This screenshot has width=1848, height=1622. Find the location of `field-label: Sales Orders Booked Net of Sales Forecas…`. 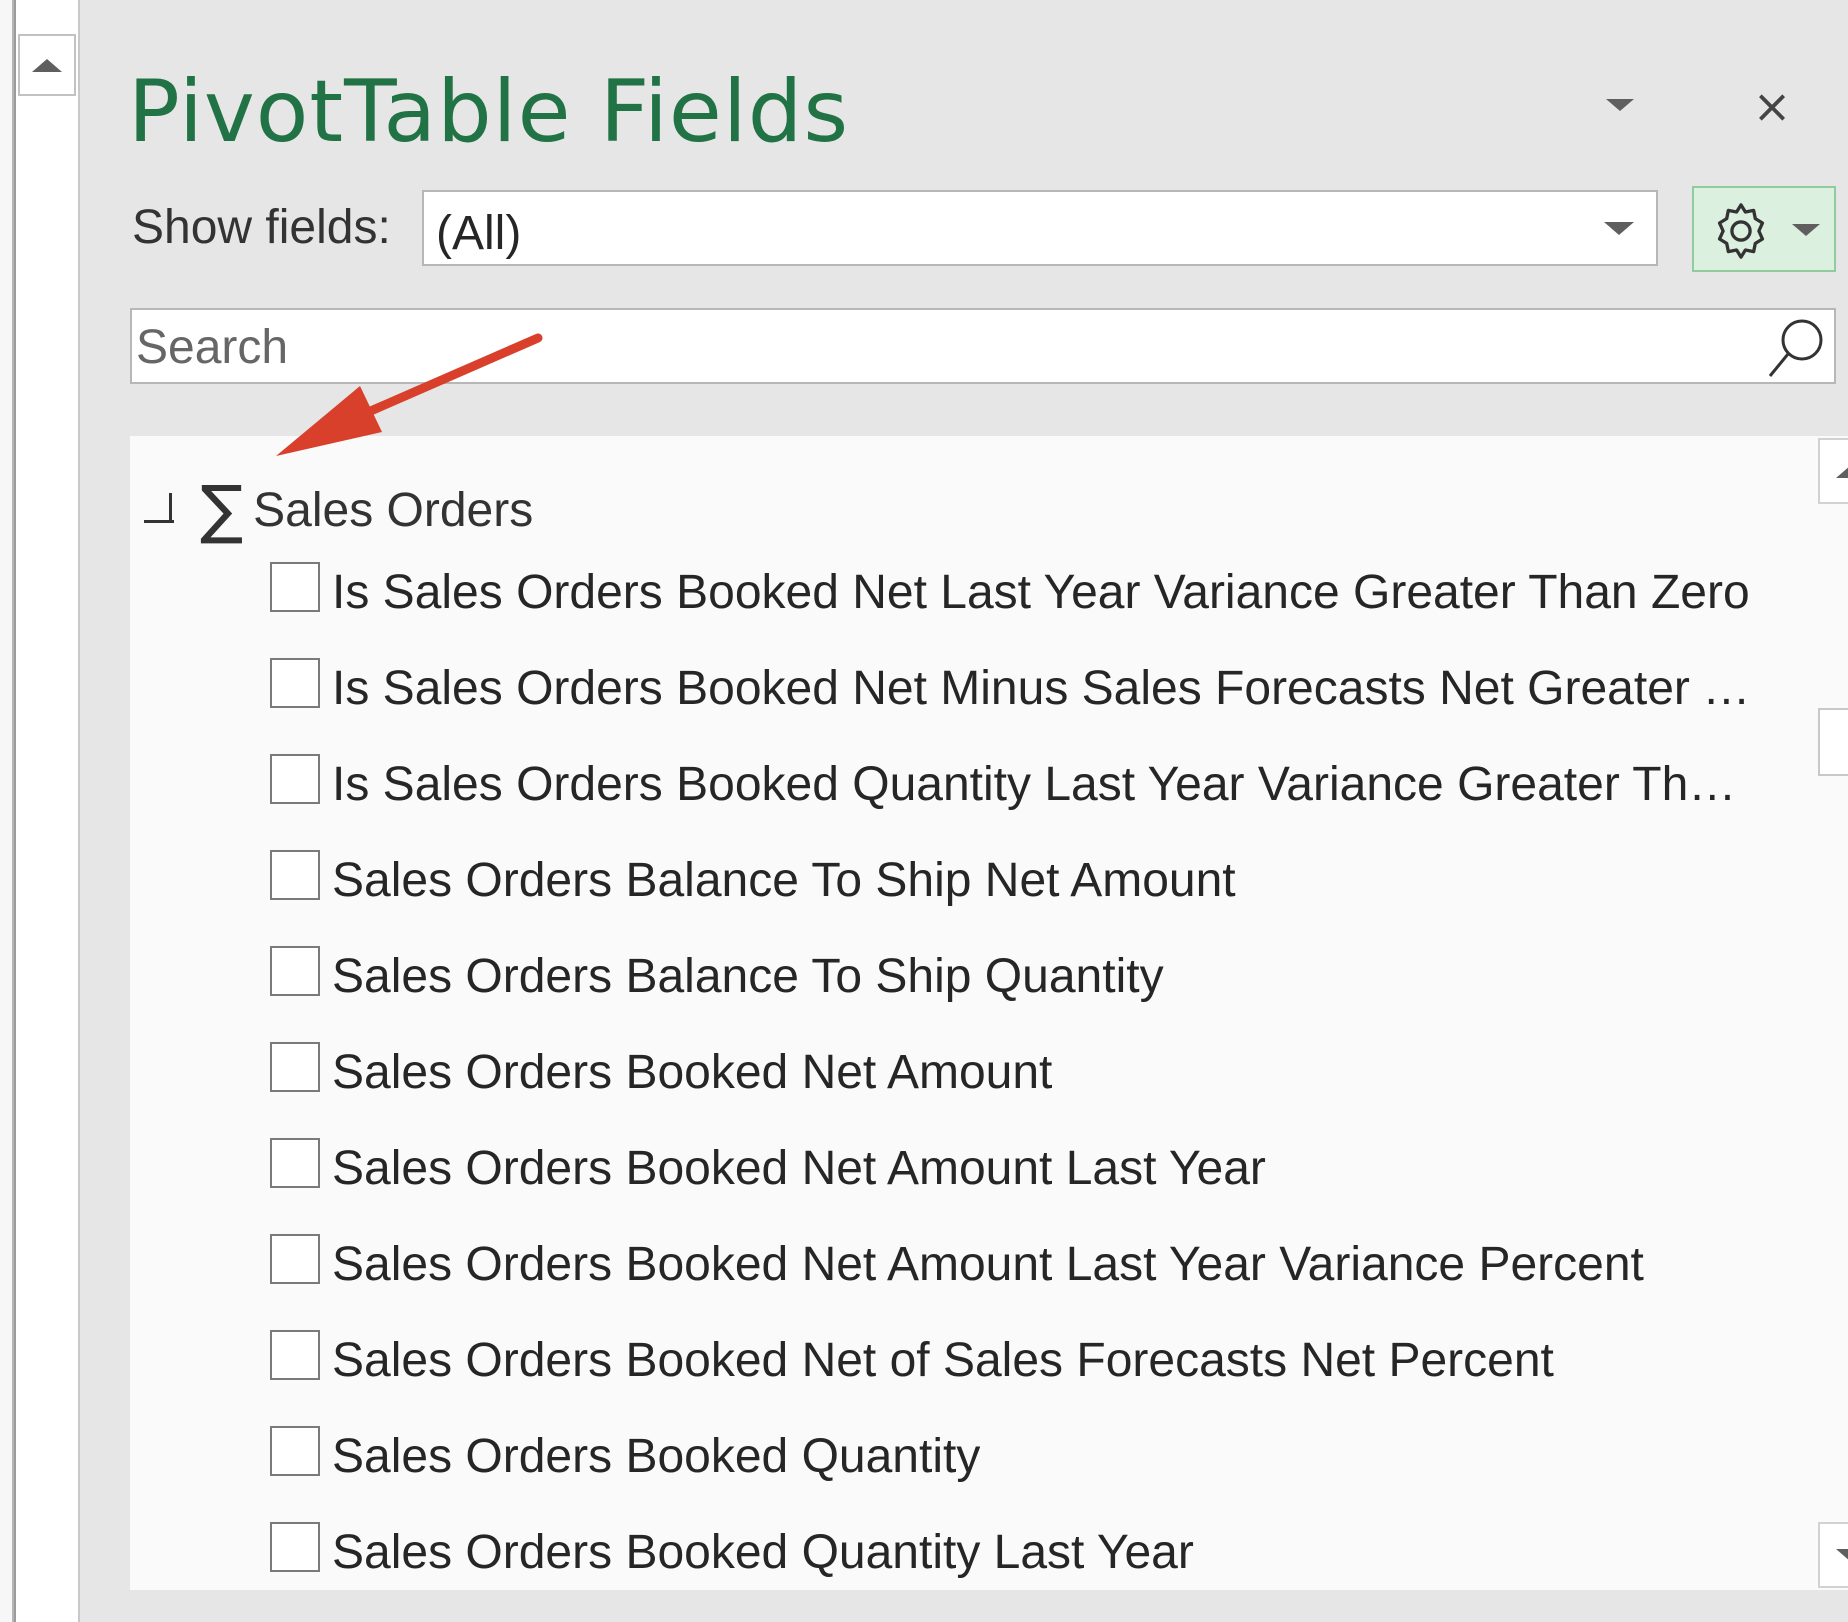

field-label: Sales Orders Booked Net of Sales Forecas… is located at coordinates (943, 1360).